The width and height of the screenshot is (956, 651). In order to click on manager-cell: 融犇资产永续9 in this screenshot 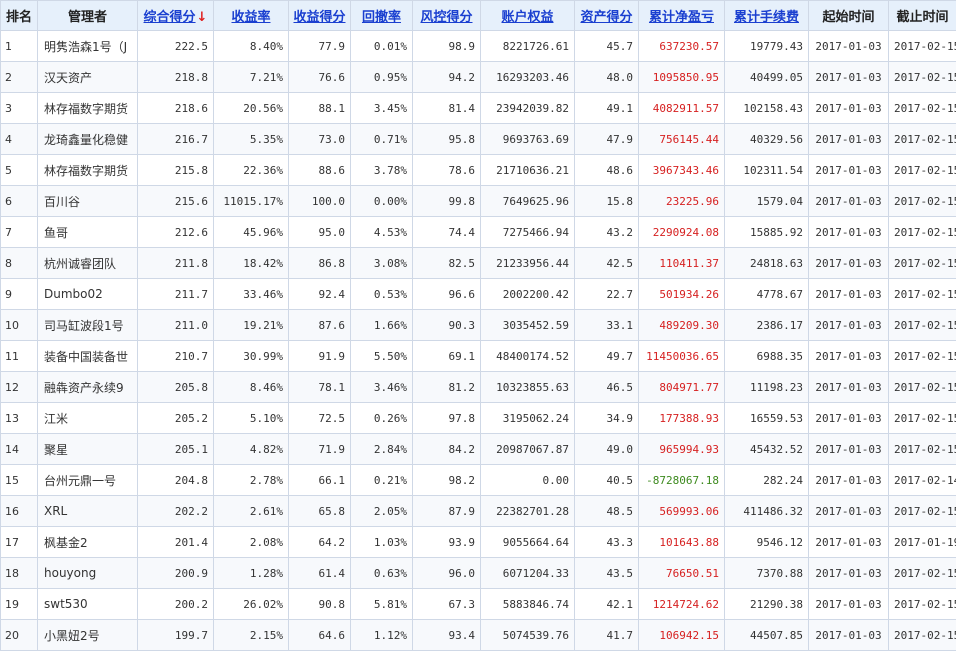, I will do `click(88, 387)`.